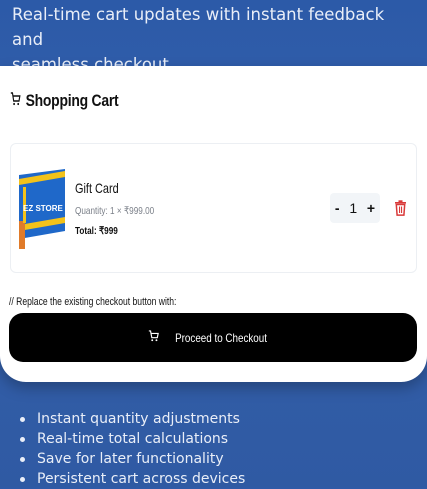  Describe the element at coordinates (96, 231) in the screenshot. I see `item-total: Total: ₹999` at that location.